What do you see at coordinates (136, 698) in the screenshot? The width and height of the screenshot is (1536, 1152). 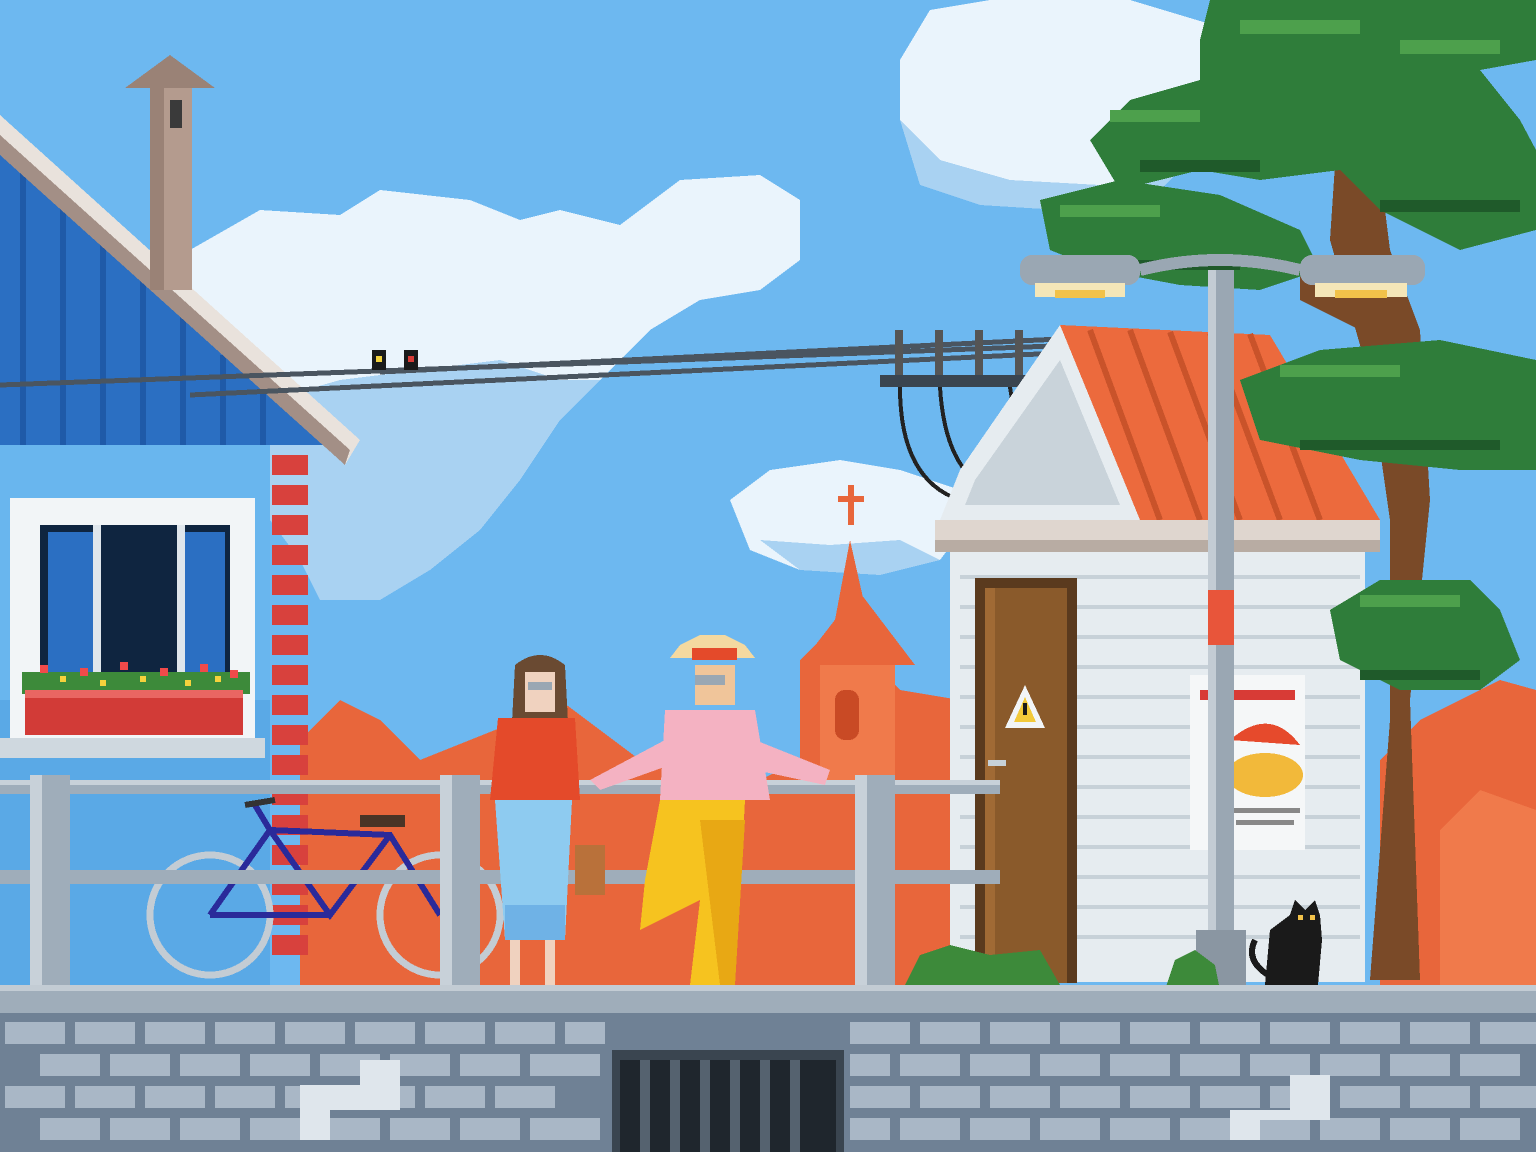 I see `flower-box` at bounding box center [136, 698].